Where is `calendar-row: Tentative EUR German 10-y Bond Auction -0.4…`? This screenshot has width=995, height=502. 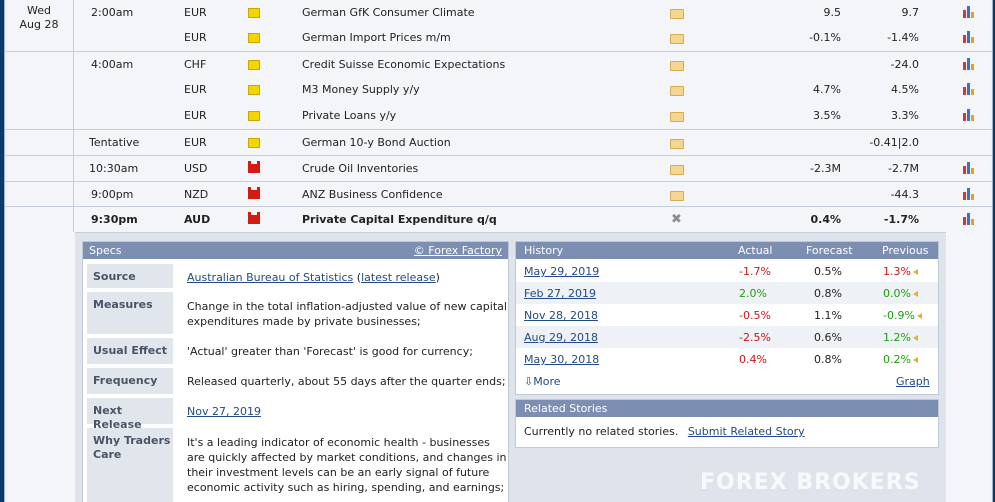 calendar-row: Tentative EUR German 10-y Bond Auction -0.4… is located at coordinates (498, 142).